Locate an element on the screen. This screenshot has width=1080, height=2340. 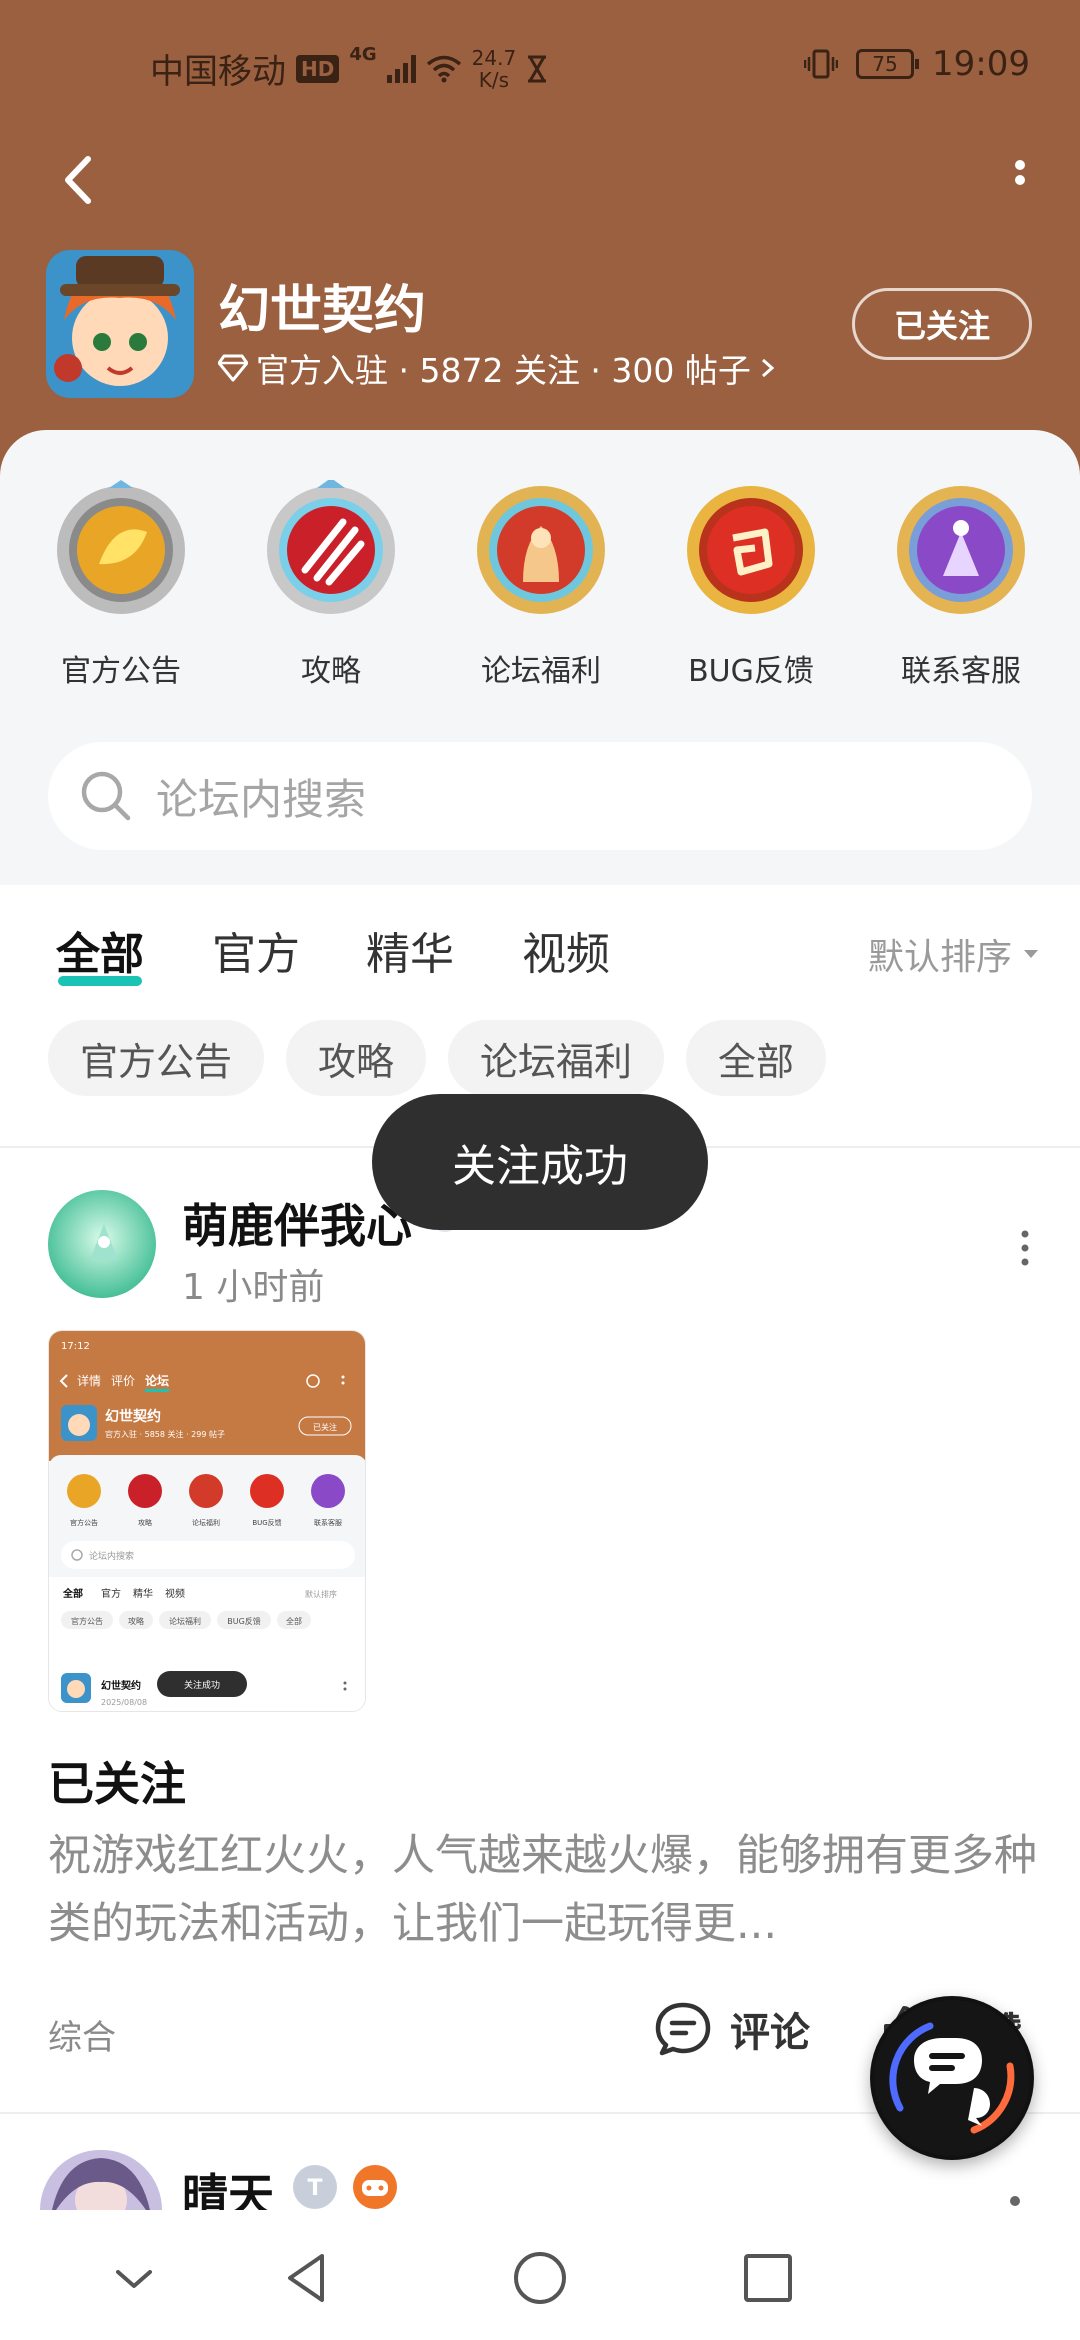
thumb-tab: 评价 is located at coordinates (123, 1381).